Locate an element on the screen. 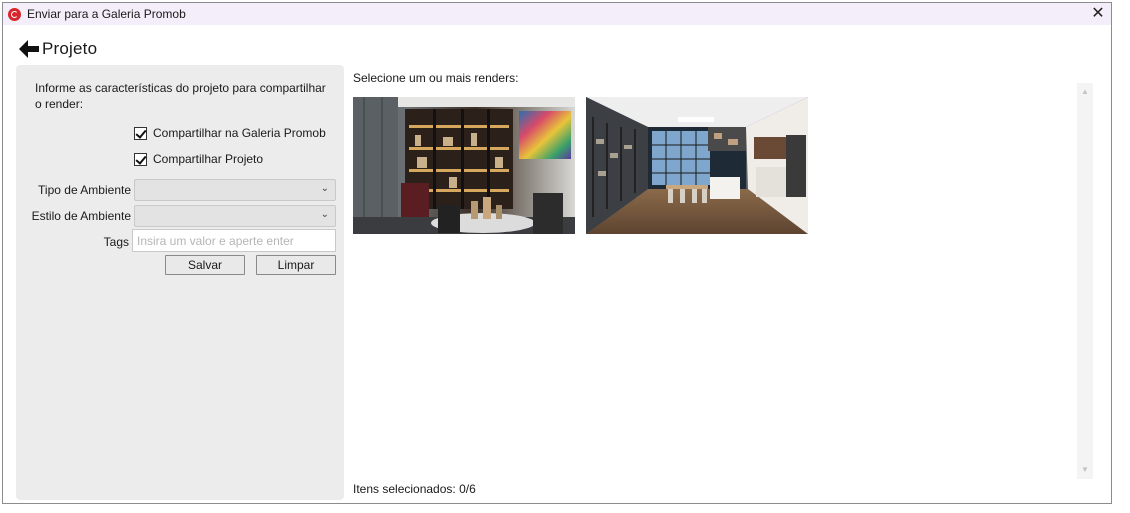  render-kitchen-dining is located at coordinates (697, 165).